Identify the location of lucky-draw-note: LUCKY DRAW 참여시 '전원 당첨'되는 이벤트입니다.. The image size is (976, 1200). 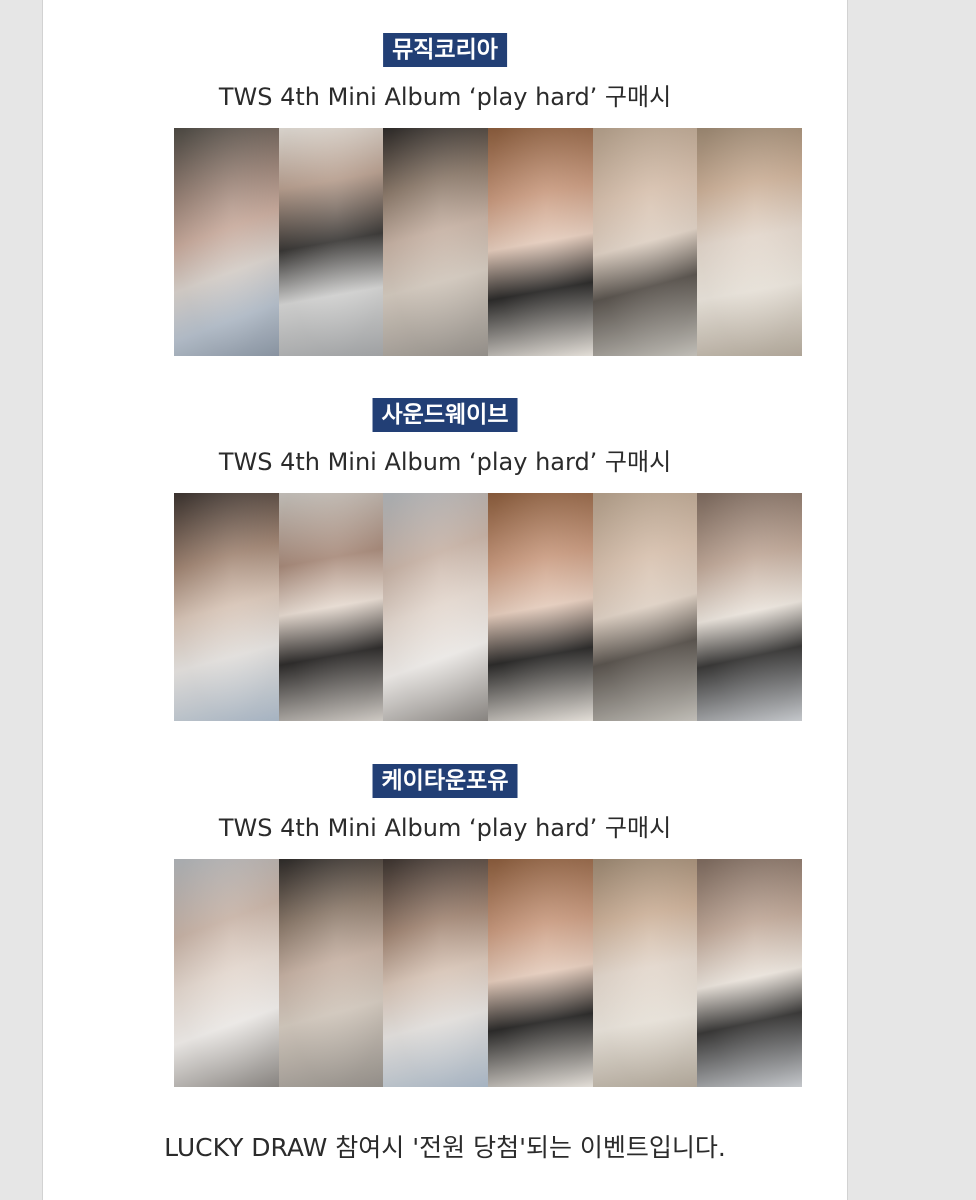
(445, 1147).